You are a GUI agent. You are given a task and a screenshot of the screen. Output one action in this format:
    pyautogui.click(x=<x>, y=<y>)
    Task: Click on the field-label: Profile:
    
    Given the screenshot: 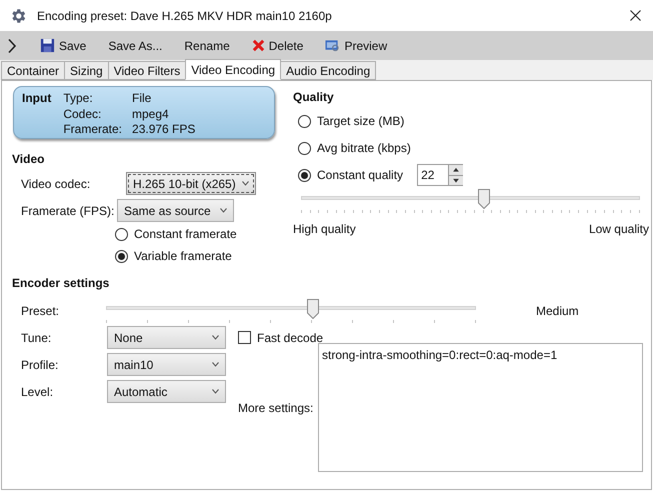 What is the action you would take?
    pyautogui.click(x=40, y=365)
    